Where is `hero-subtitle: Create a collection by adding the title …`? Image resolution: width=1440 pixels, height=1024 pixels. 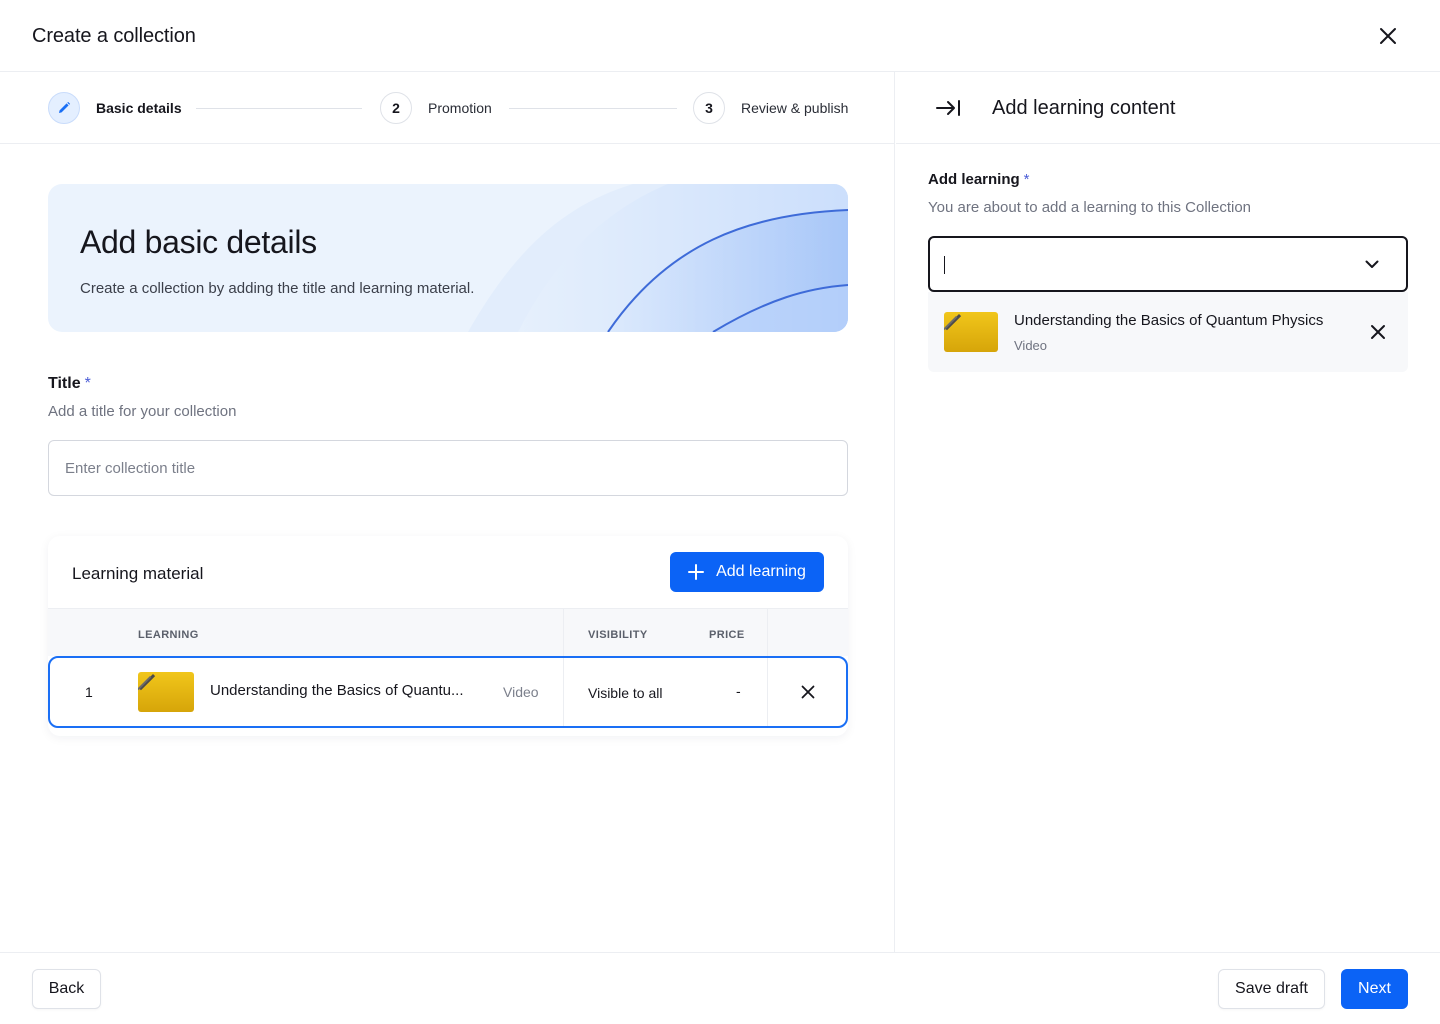 hero-subtitle: Create a collection by adding the title … is located at coordinates (277, 288).